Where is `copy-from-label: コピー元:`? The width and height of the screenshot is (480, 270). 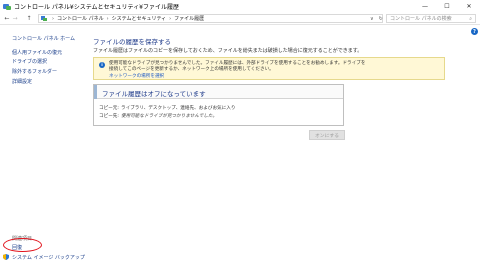 copy-from-label: コピー元: is located at coordinates (109, 108).